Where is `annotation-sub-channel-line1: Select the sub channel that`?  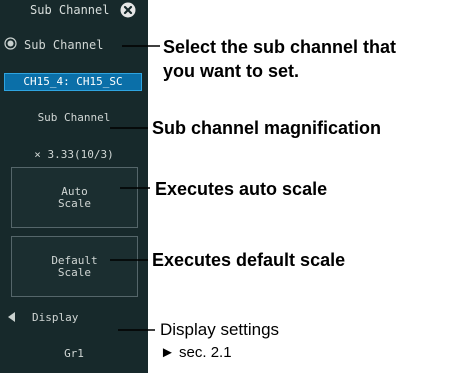 annotation-sub-channel-line1: Select the sub channel that is located at coordinates (280, 47).